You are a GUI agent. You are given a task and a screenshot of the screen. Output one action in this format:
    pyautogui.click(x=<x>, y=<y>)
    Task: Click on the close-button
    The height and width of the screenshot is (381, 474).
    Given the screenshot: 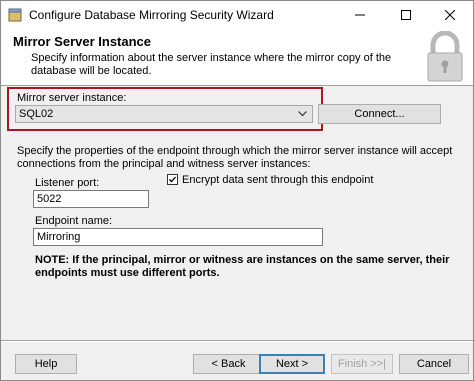 What is the action you would take?
    pyautogui.click(x=450, y=15)
    